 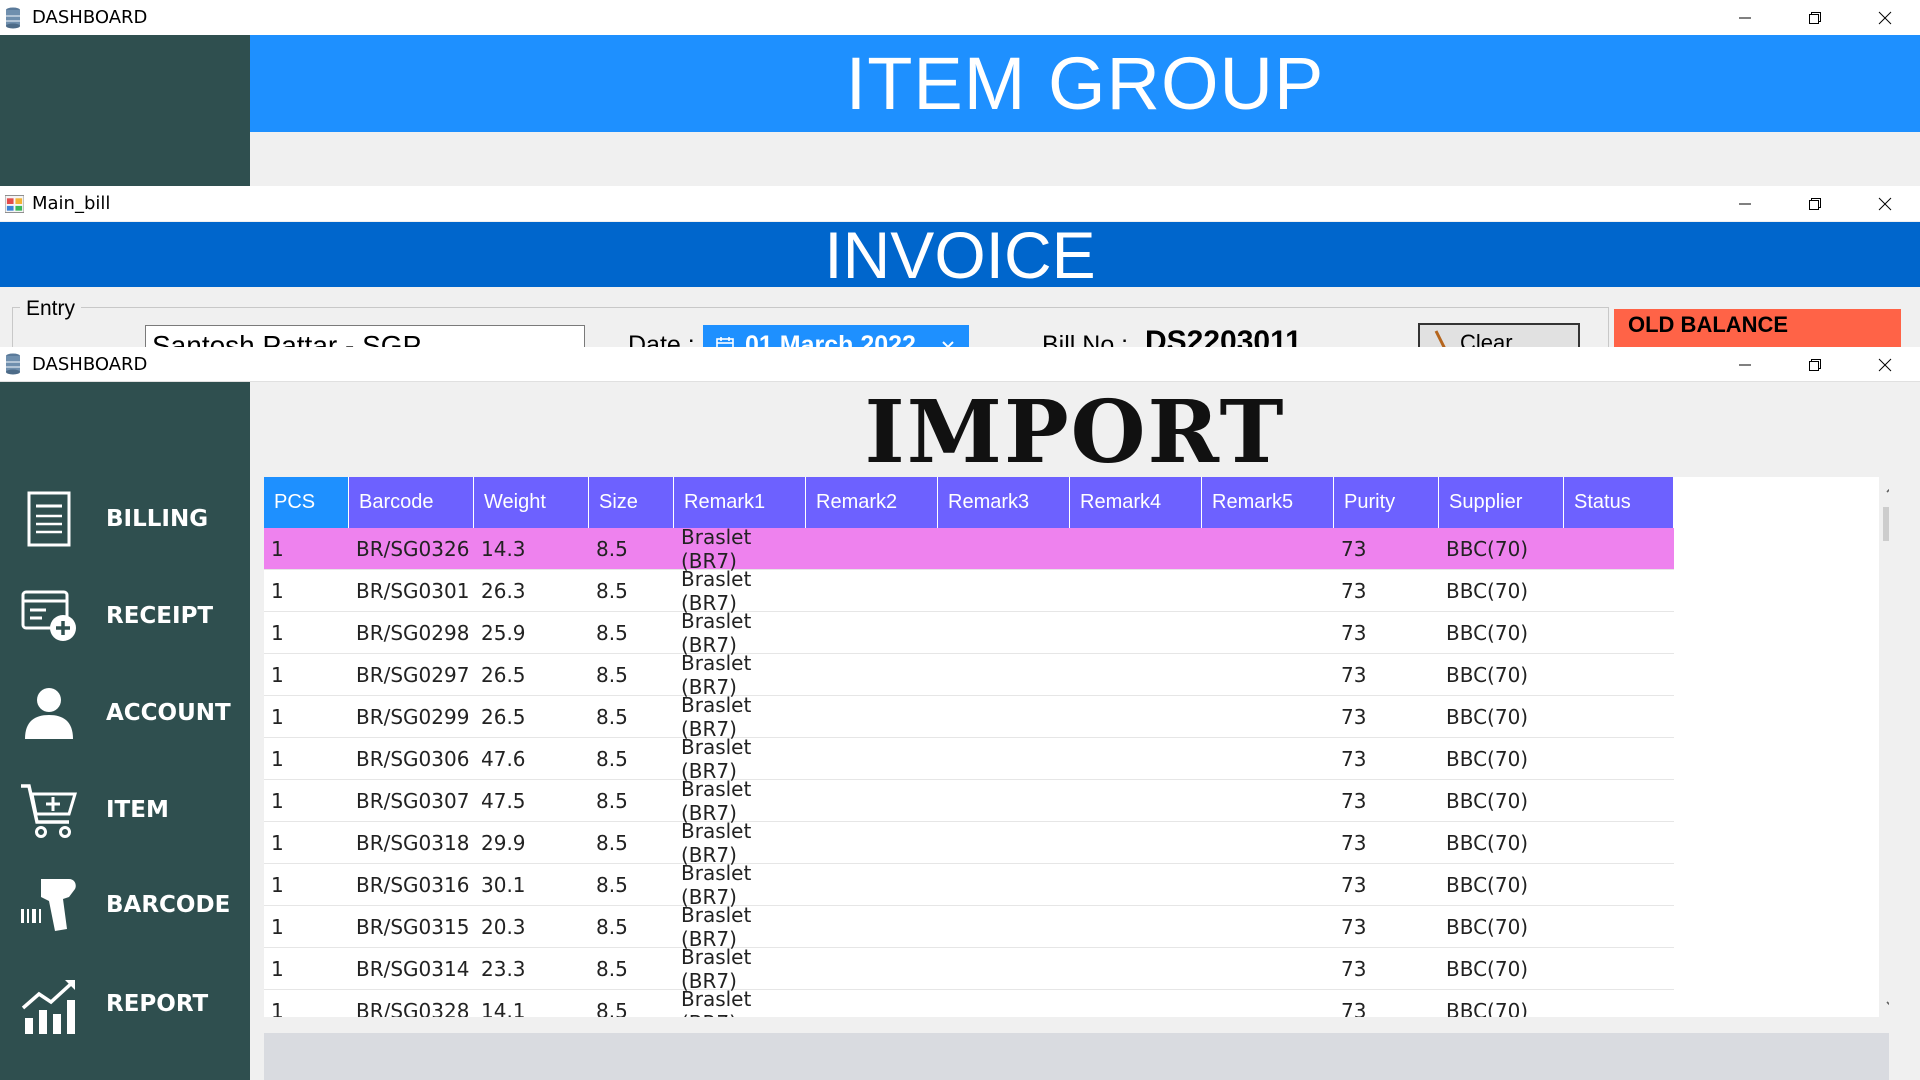 I want to click on customer-field: Santosh Pattar - SGP, so click(x=365, y=336).